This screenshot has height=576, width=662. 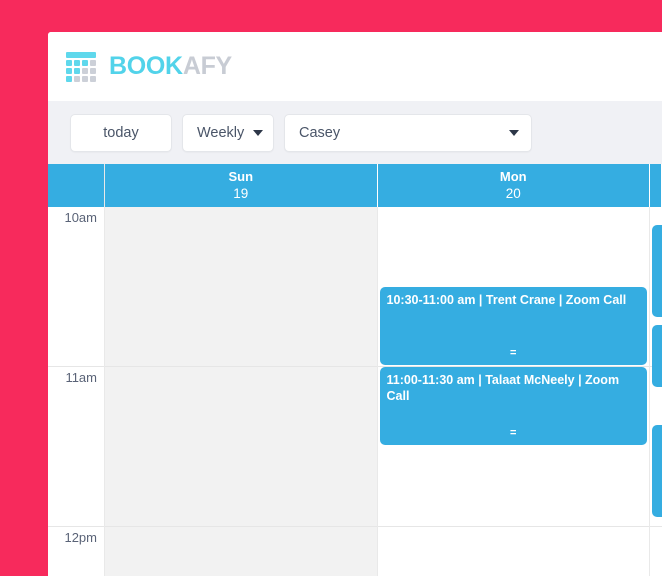 I want to click on brand-name-primary: BOOK, so click(x=146, y=66).